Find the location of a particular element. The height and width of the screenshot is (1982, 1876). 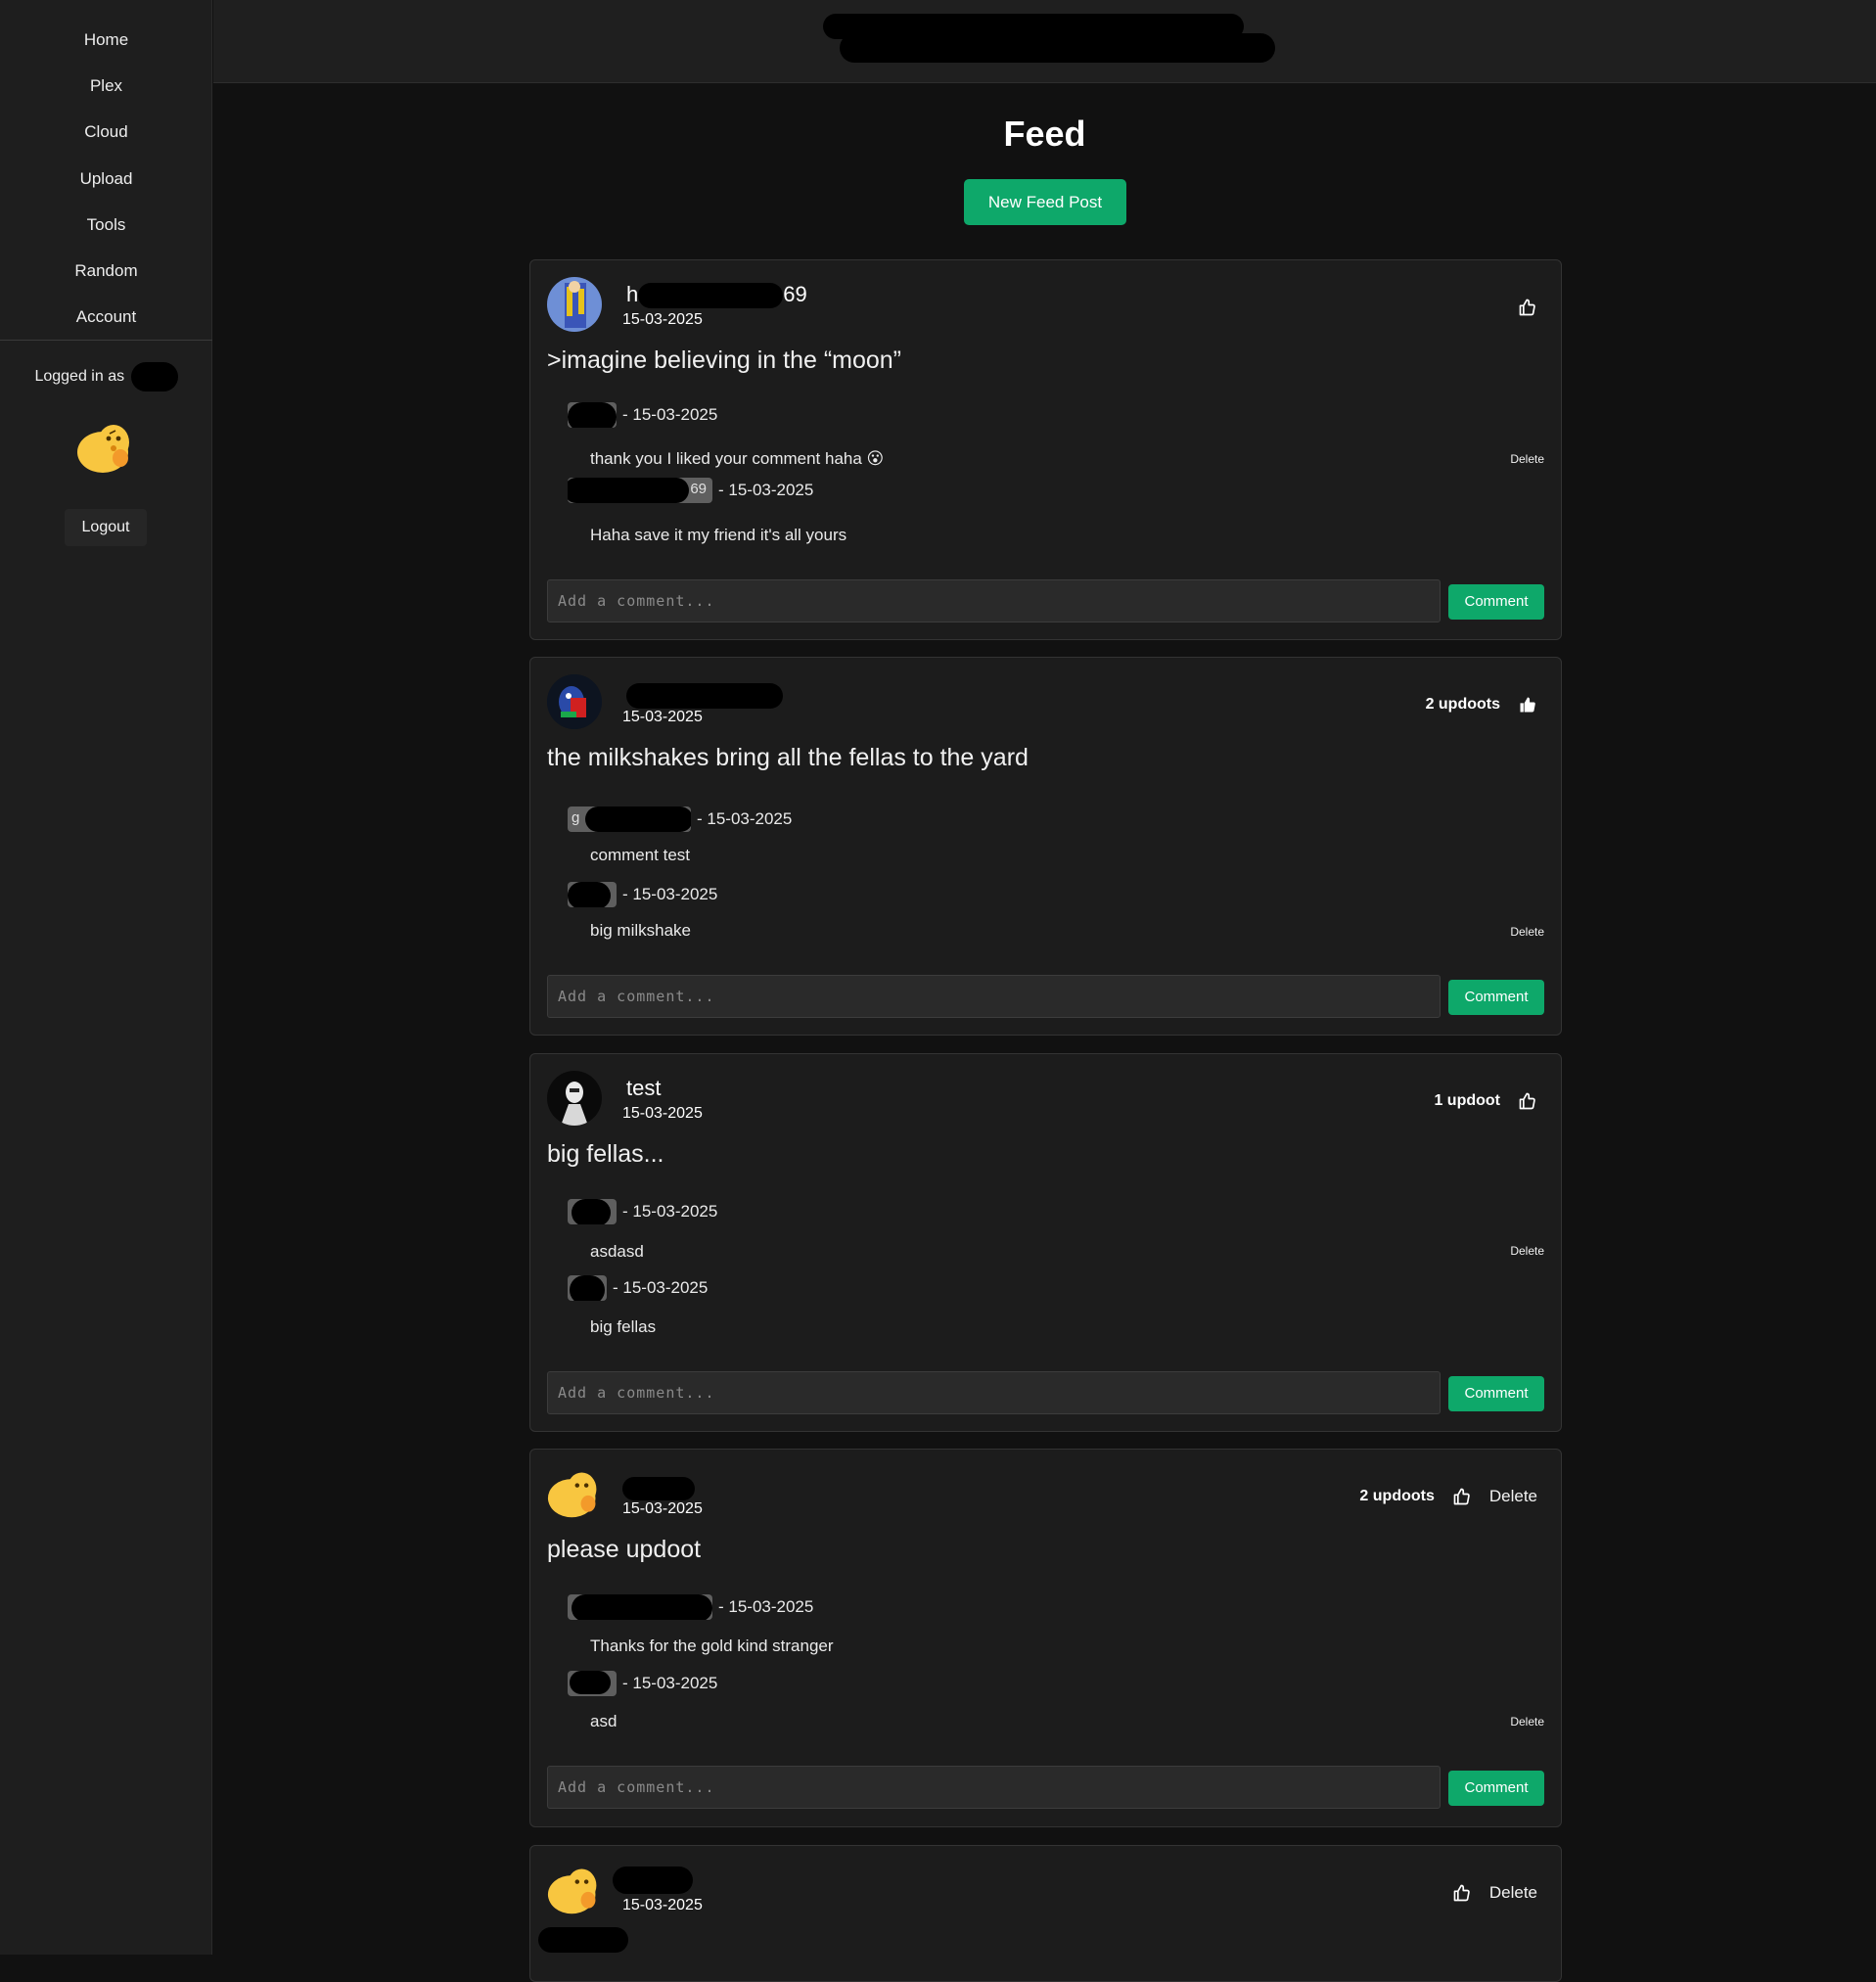

post-content: please updoot is located at coordinates (624, 1550).